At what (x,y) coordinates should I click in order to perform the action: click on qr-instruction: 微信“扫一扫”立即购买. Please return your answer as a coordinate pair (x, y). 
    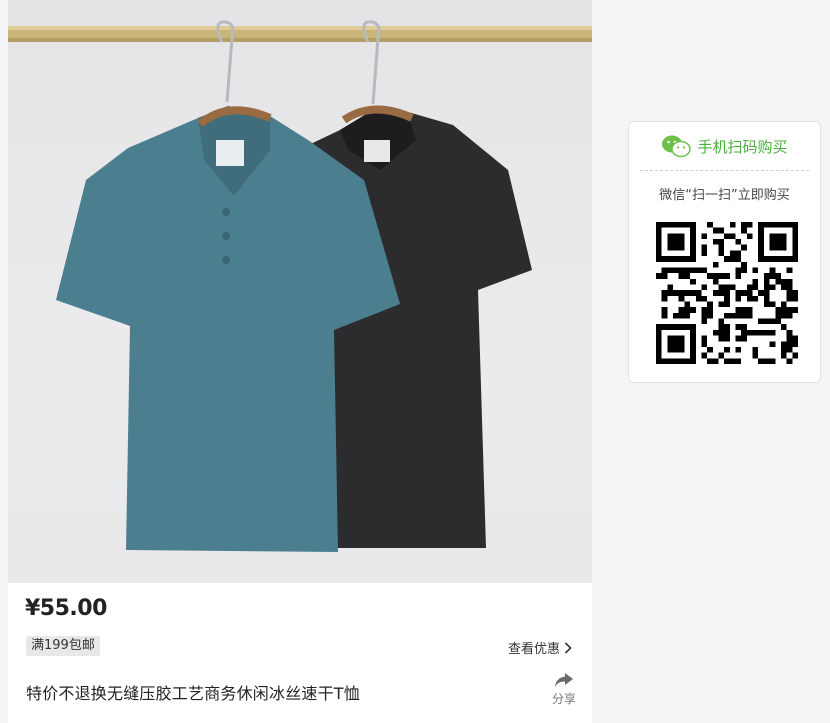
    Looking at the image, I should click on (724, 195).